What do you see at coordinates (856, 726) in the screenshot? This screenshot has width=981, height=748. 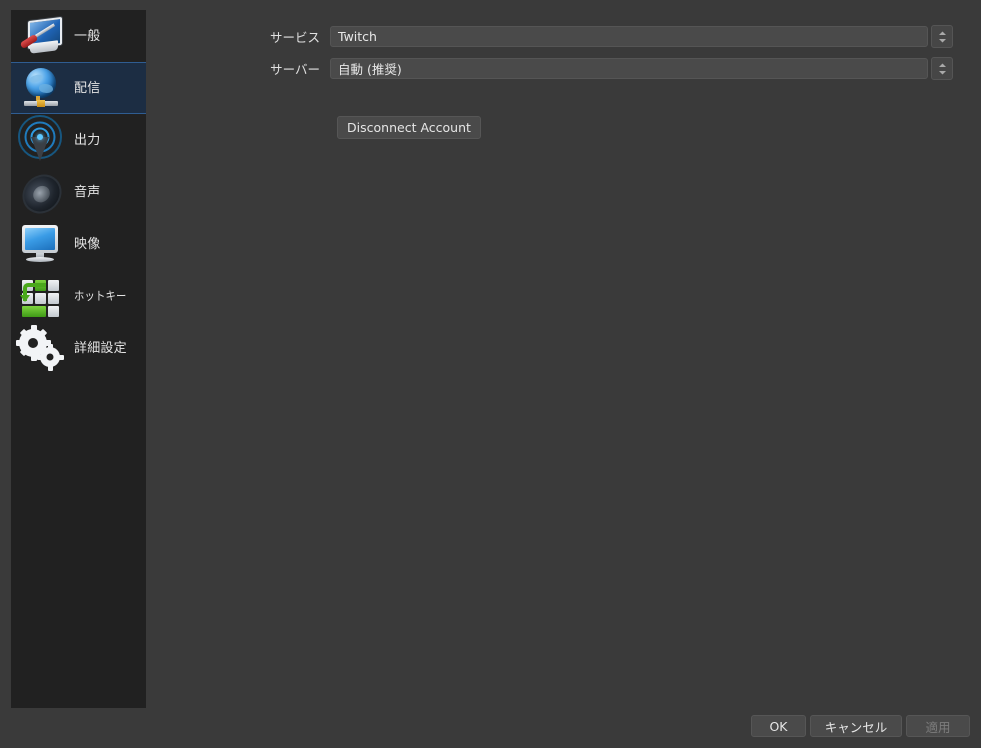 I see `cancel-button: キャンセル` at bounding box center [856, 726].